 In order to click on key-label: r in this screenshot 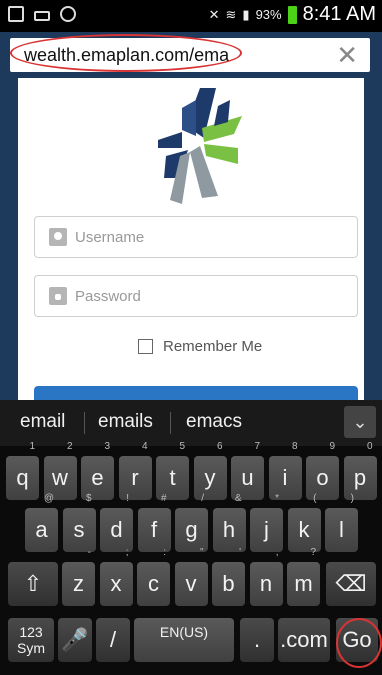, I will do `click(135, 477)`.